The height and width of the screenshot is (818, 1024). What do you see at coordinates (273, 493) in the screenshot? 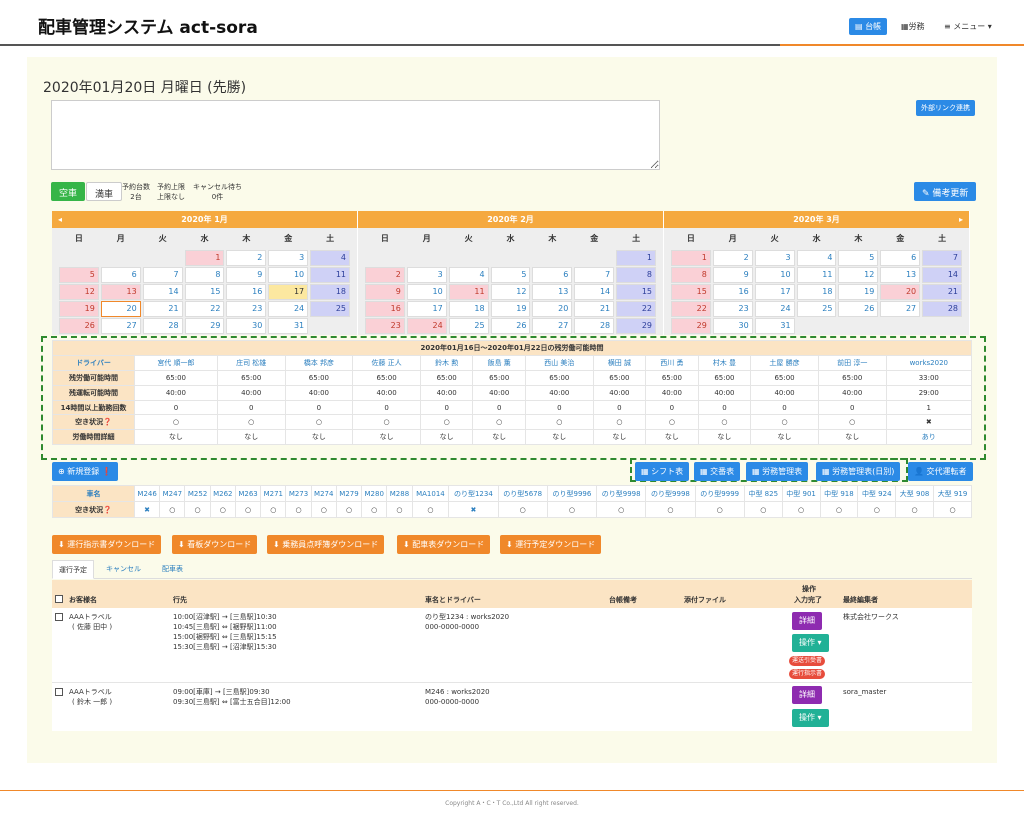
I see `vehicle-name: M271` at bounding box center [273, 493].